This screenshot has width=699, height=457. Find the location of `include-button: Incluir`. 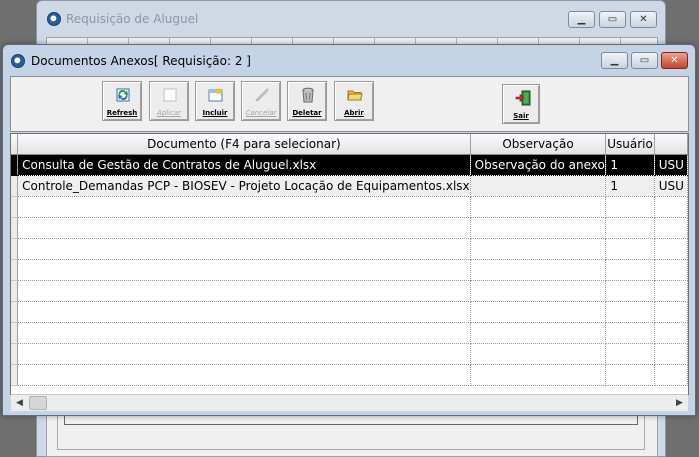

include-button: Incluir is located at coordinates (215, 101).